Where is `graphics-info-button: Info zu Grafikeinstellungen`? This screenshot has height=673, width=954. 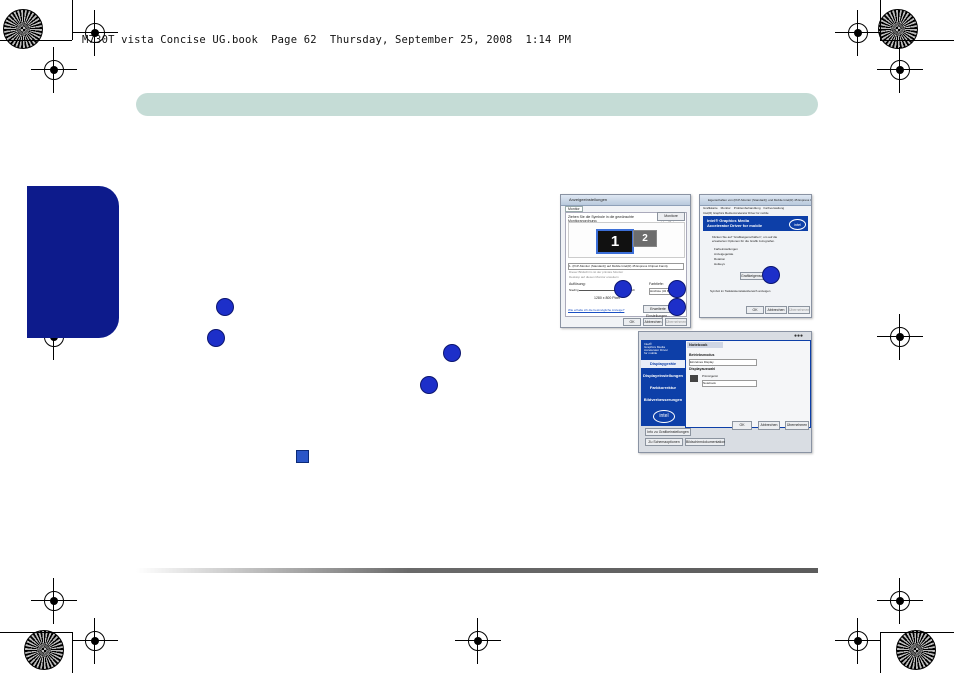 graphics-info-button: Info zu Grafikeinstellungen is located at coordinates (668, 432).